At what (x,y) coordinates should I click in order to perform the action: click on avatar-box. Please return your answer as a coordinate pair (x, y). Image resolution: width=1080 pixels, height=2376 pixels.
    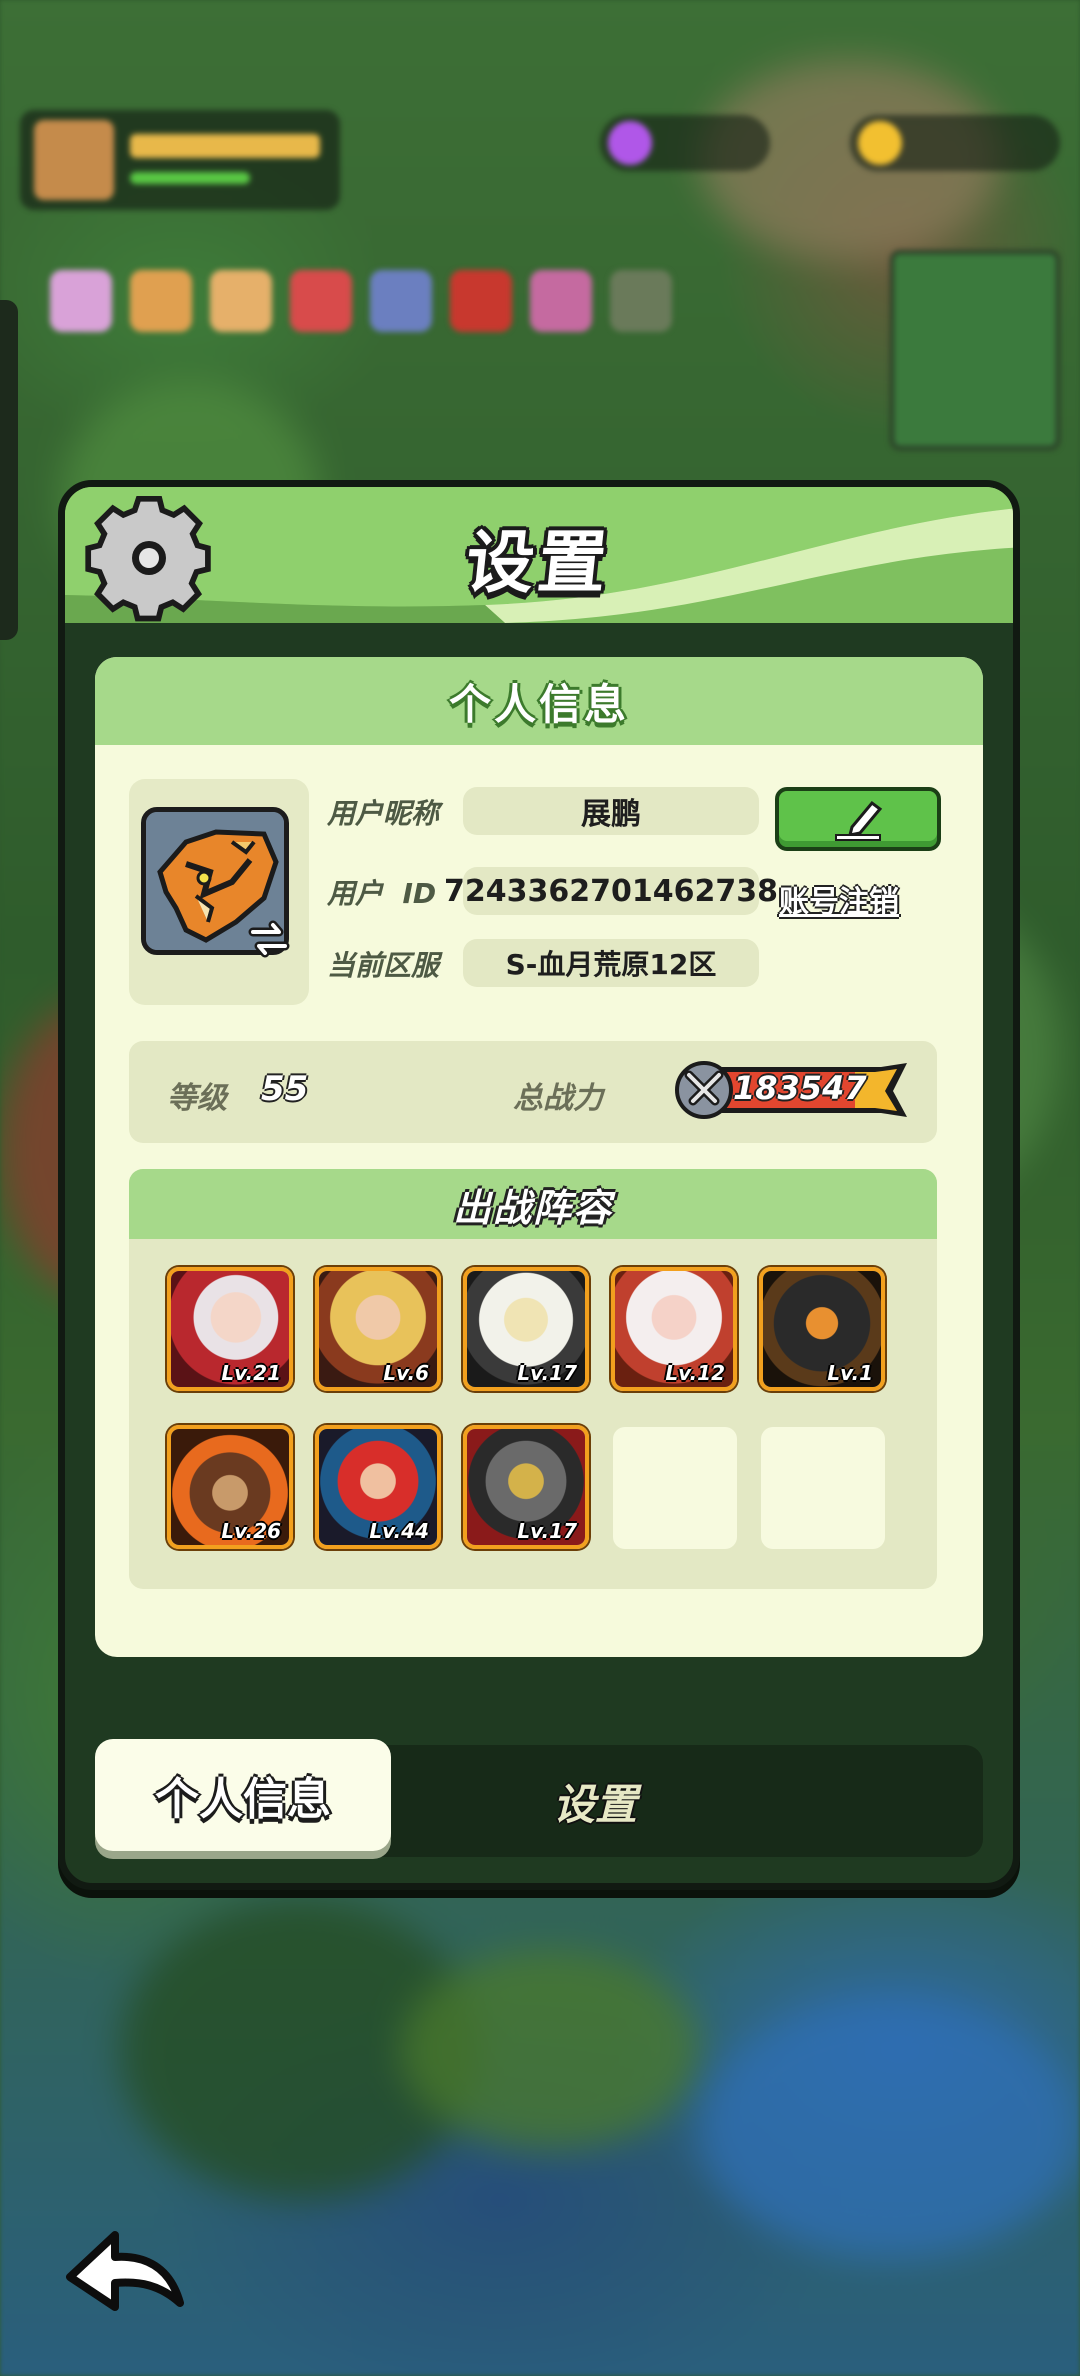
    Looking at the image, I should click on (219, 892).